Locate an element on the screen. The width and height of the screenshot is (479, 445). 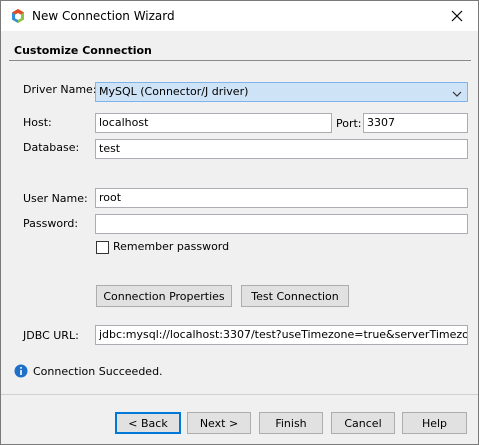
database-input: test is located at coordinates (281, 149).